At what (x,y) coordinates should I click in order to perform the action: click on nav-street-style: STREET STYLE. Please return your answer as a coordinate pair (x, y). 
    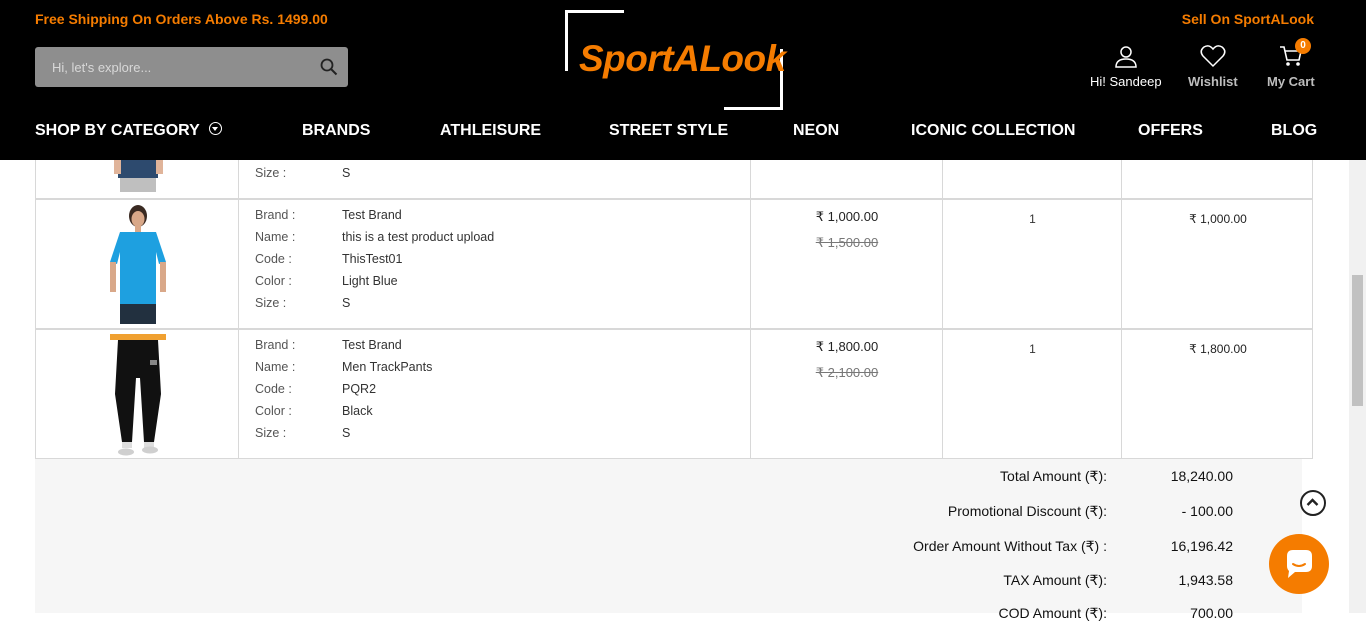
    Looking at the image, I should click on (668, 131).